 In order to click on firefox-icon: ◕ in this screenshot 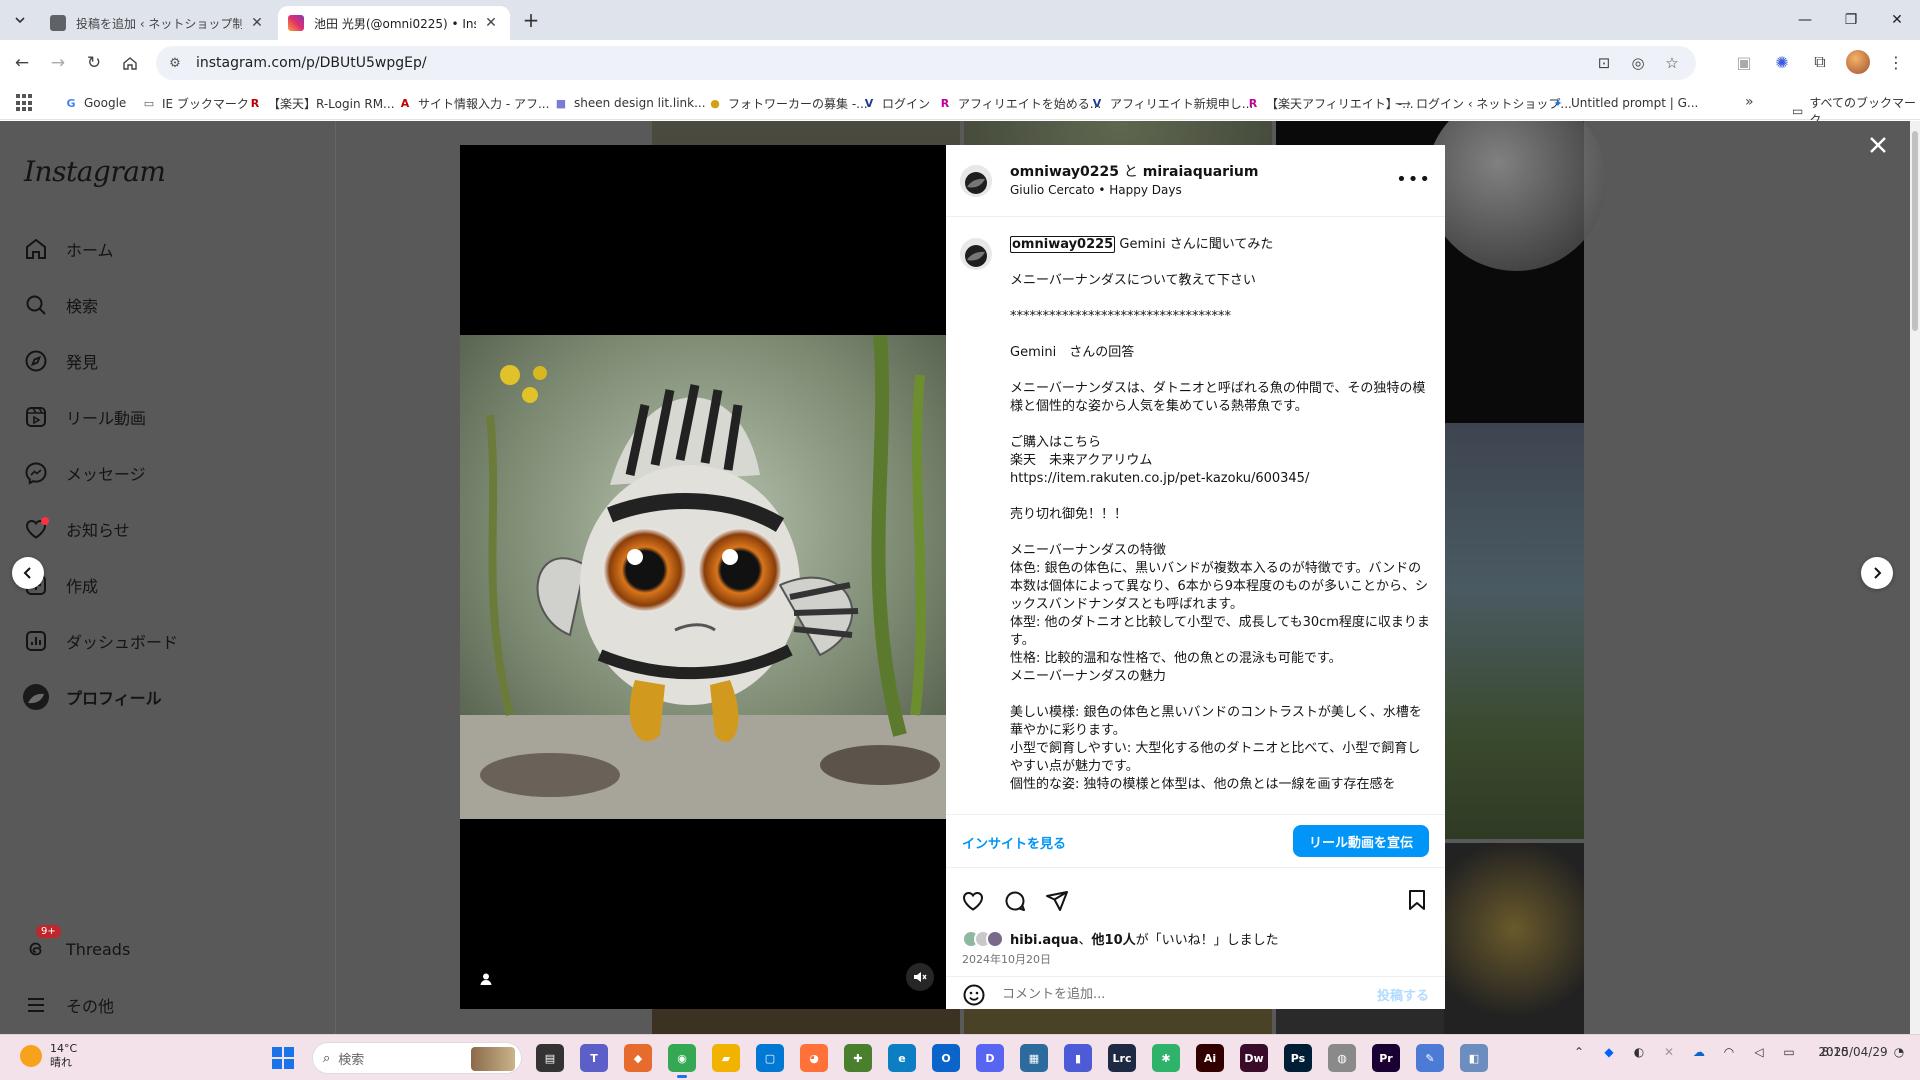, I will do `click(814, 1058)`.